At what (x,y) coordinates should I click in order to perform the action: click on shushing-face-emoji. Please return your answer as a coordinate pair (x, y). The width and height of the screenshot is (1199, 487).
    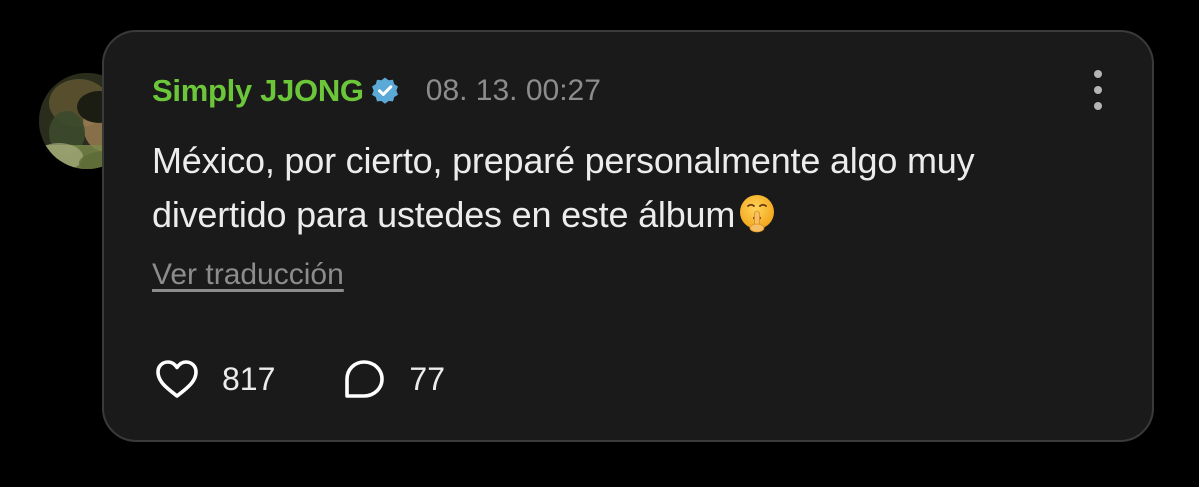
    Looking at the image, I should click on (757, 213).